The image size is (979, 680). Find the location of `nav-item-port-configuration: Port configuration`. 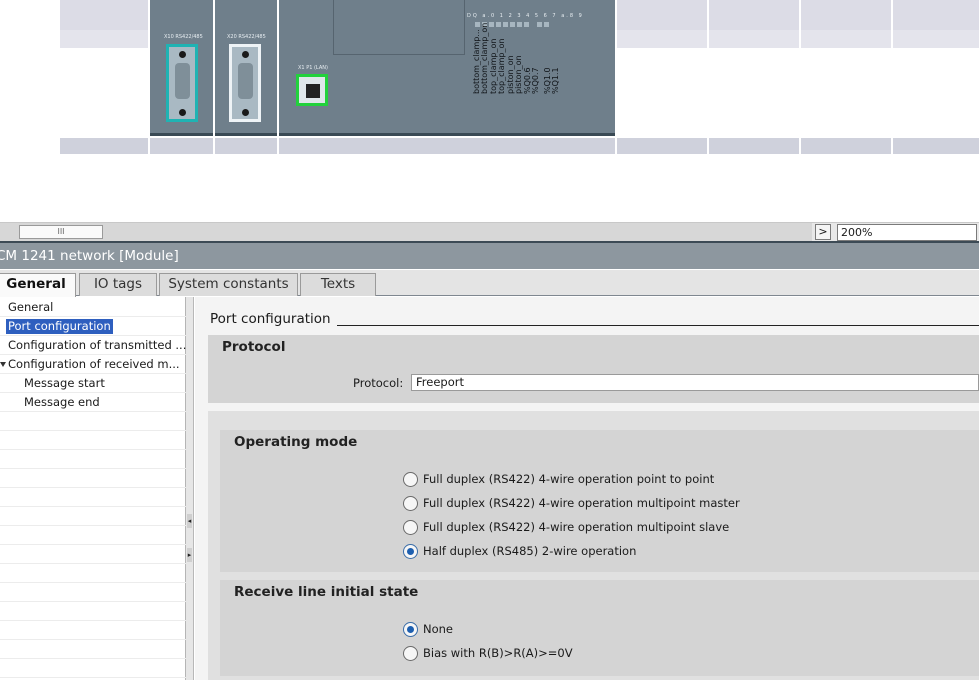

nav-item-port-configuration: Port configuration is located at coordinates (93, 326).